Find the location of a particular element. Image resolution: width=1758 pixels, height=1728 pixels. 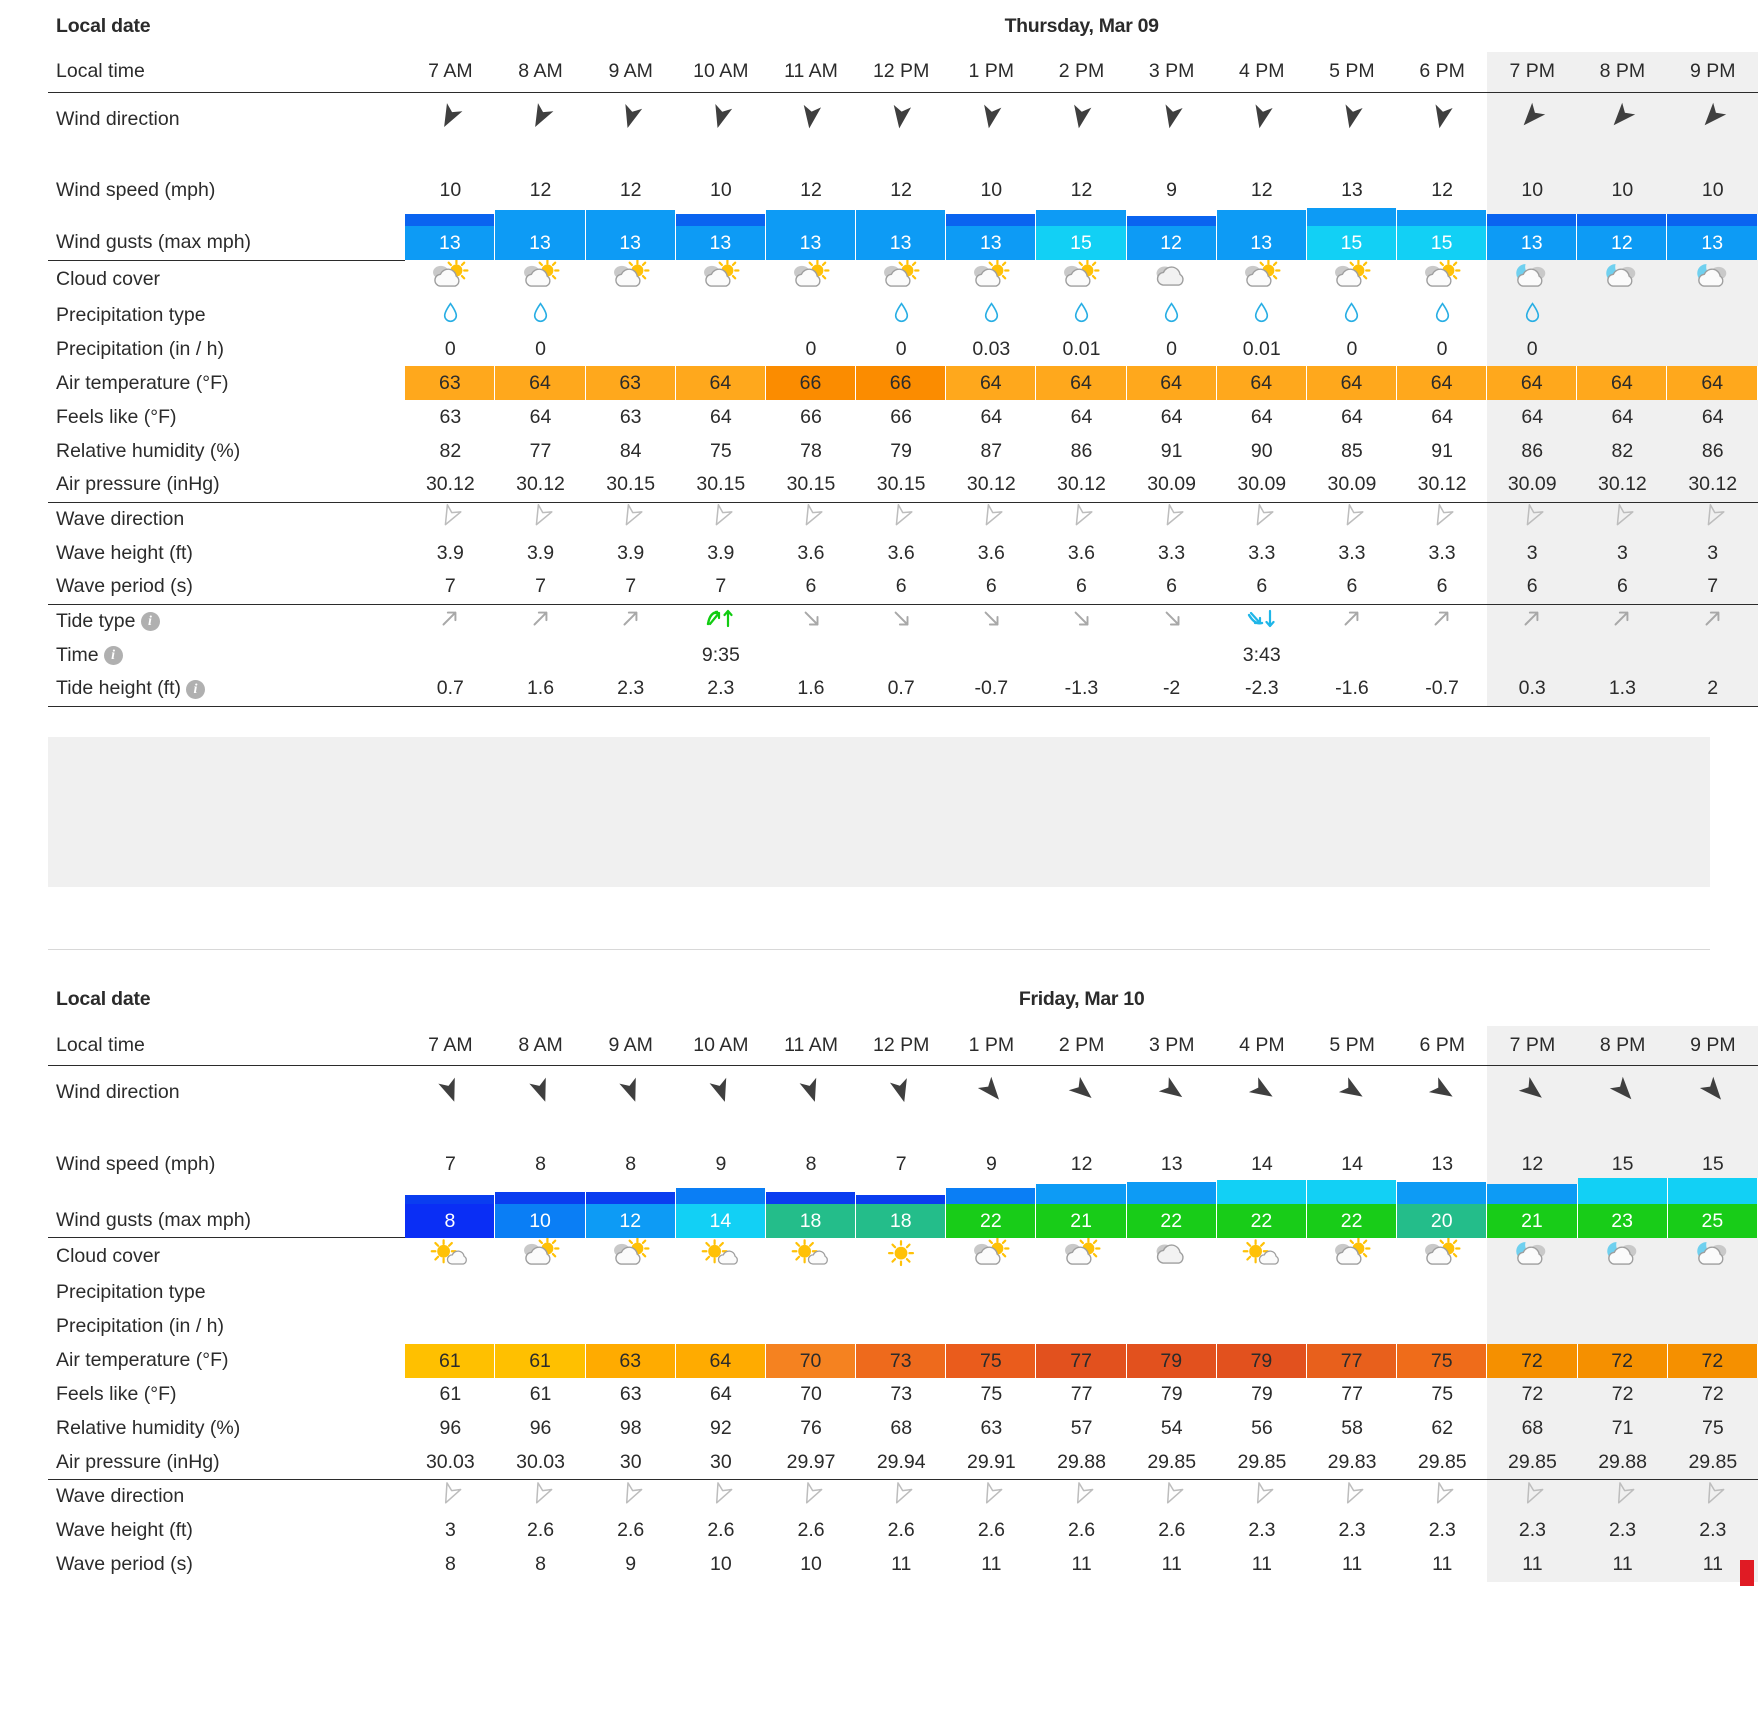

wind-gust-value: 13 is located at coordinates (1261, 243).